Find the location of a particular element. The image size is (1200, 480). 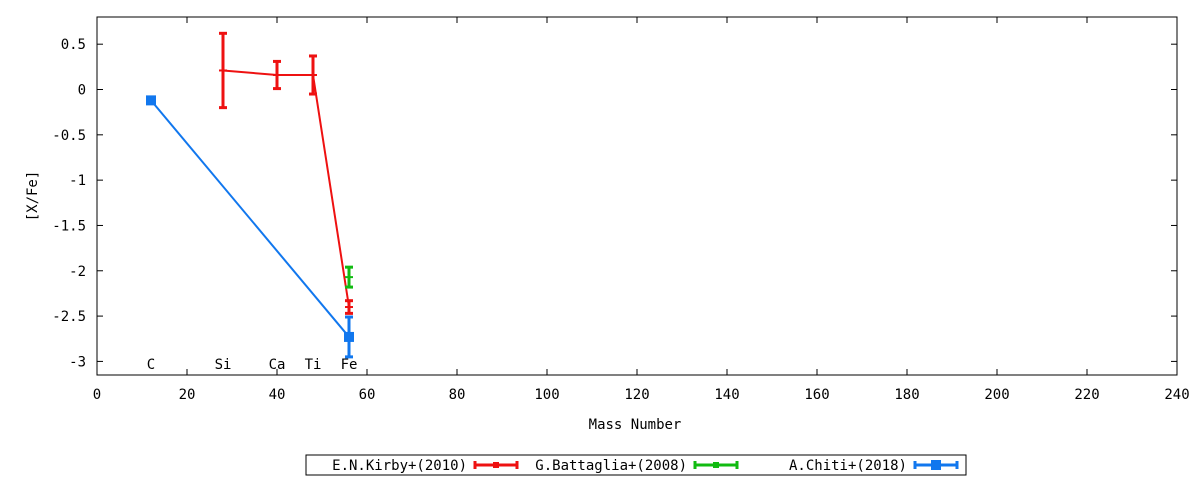

y-tick-label: -2 is located at coordinates (77, 272).